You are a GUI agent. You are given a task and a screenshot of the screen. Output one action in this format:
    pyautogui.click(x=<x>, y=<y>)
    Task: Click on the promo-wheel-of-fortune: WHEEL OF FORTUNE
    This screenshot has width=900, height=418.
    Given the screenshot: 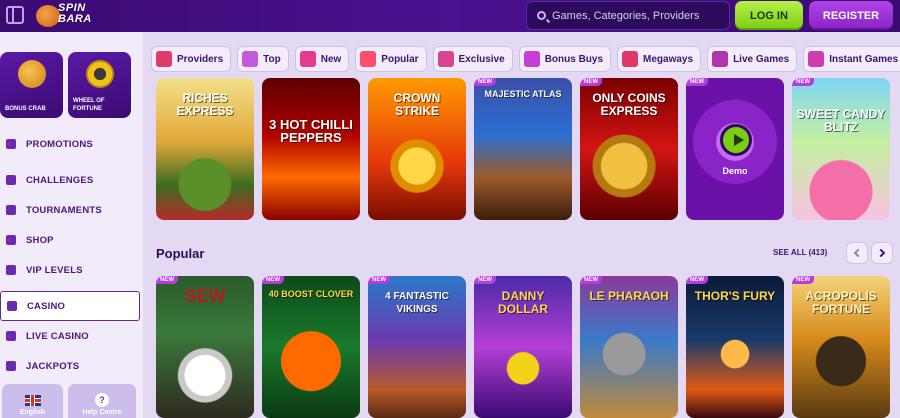 What is the action you would take?
    pyautogui.click(x=99, y=85)
    